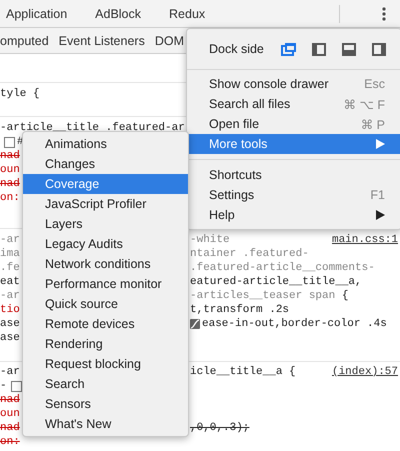  I want to click on code-text: -white, so click(210, 240).